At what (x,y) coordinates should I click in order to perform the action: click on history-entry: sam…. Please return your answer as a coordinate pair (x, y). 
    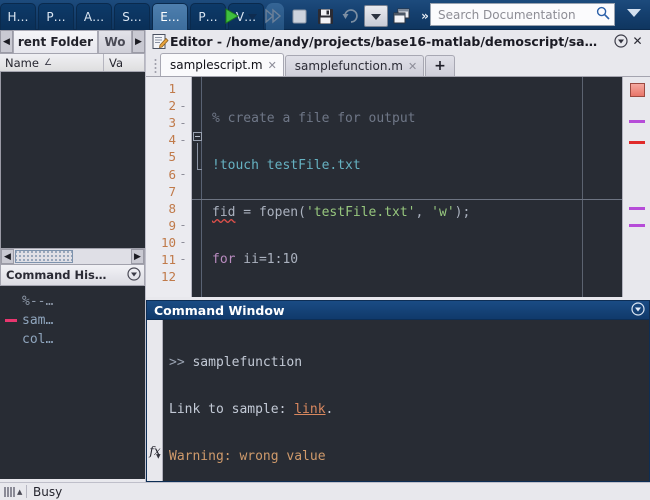
    Looking at the image, I should click on (72, 320).